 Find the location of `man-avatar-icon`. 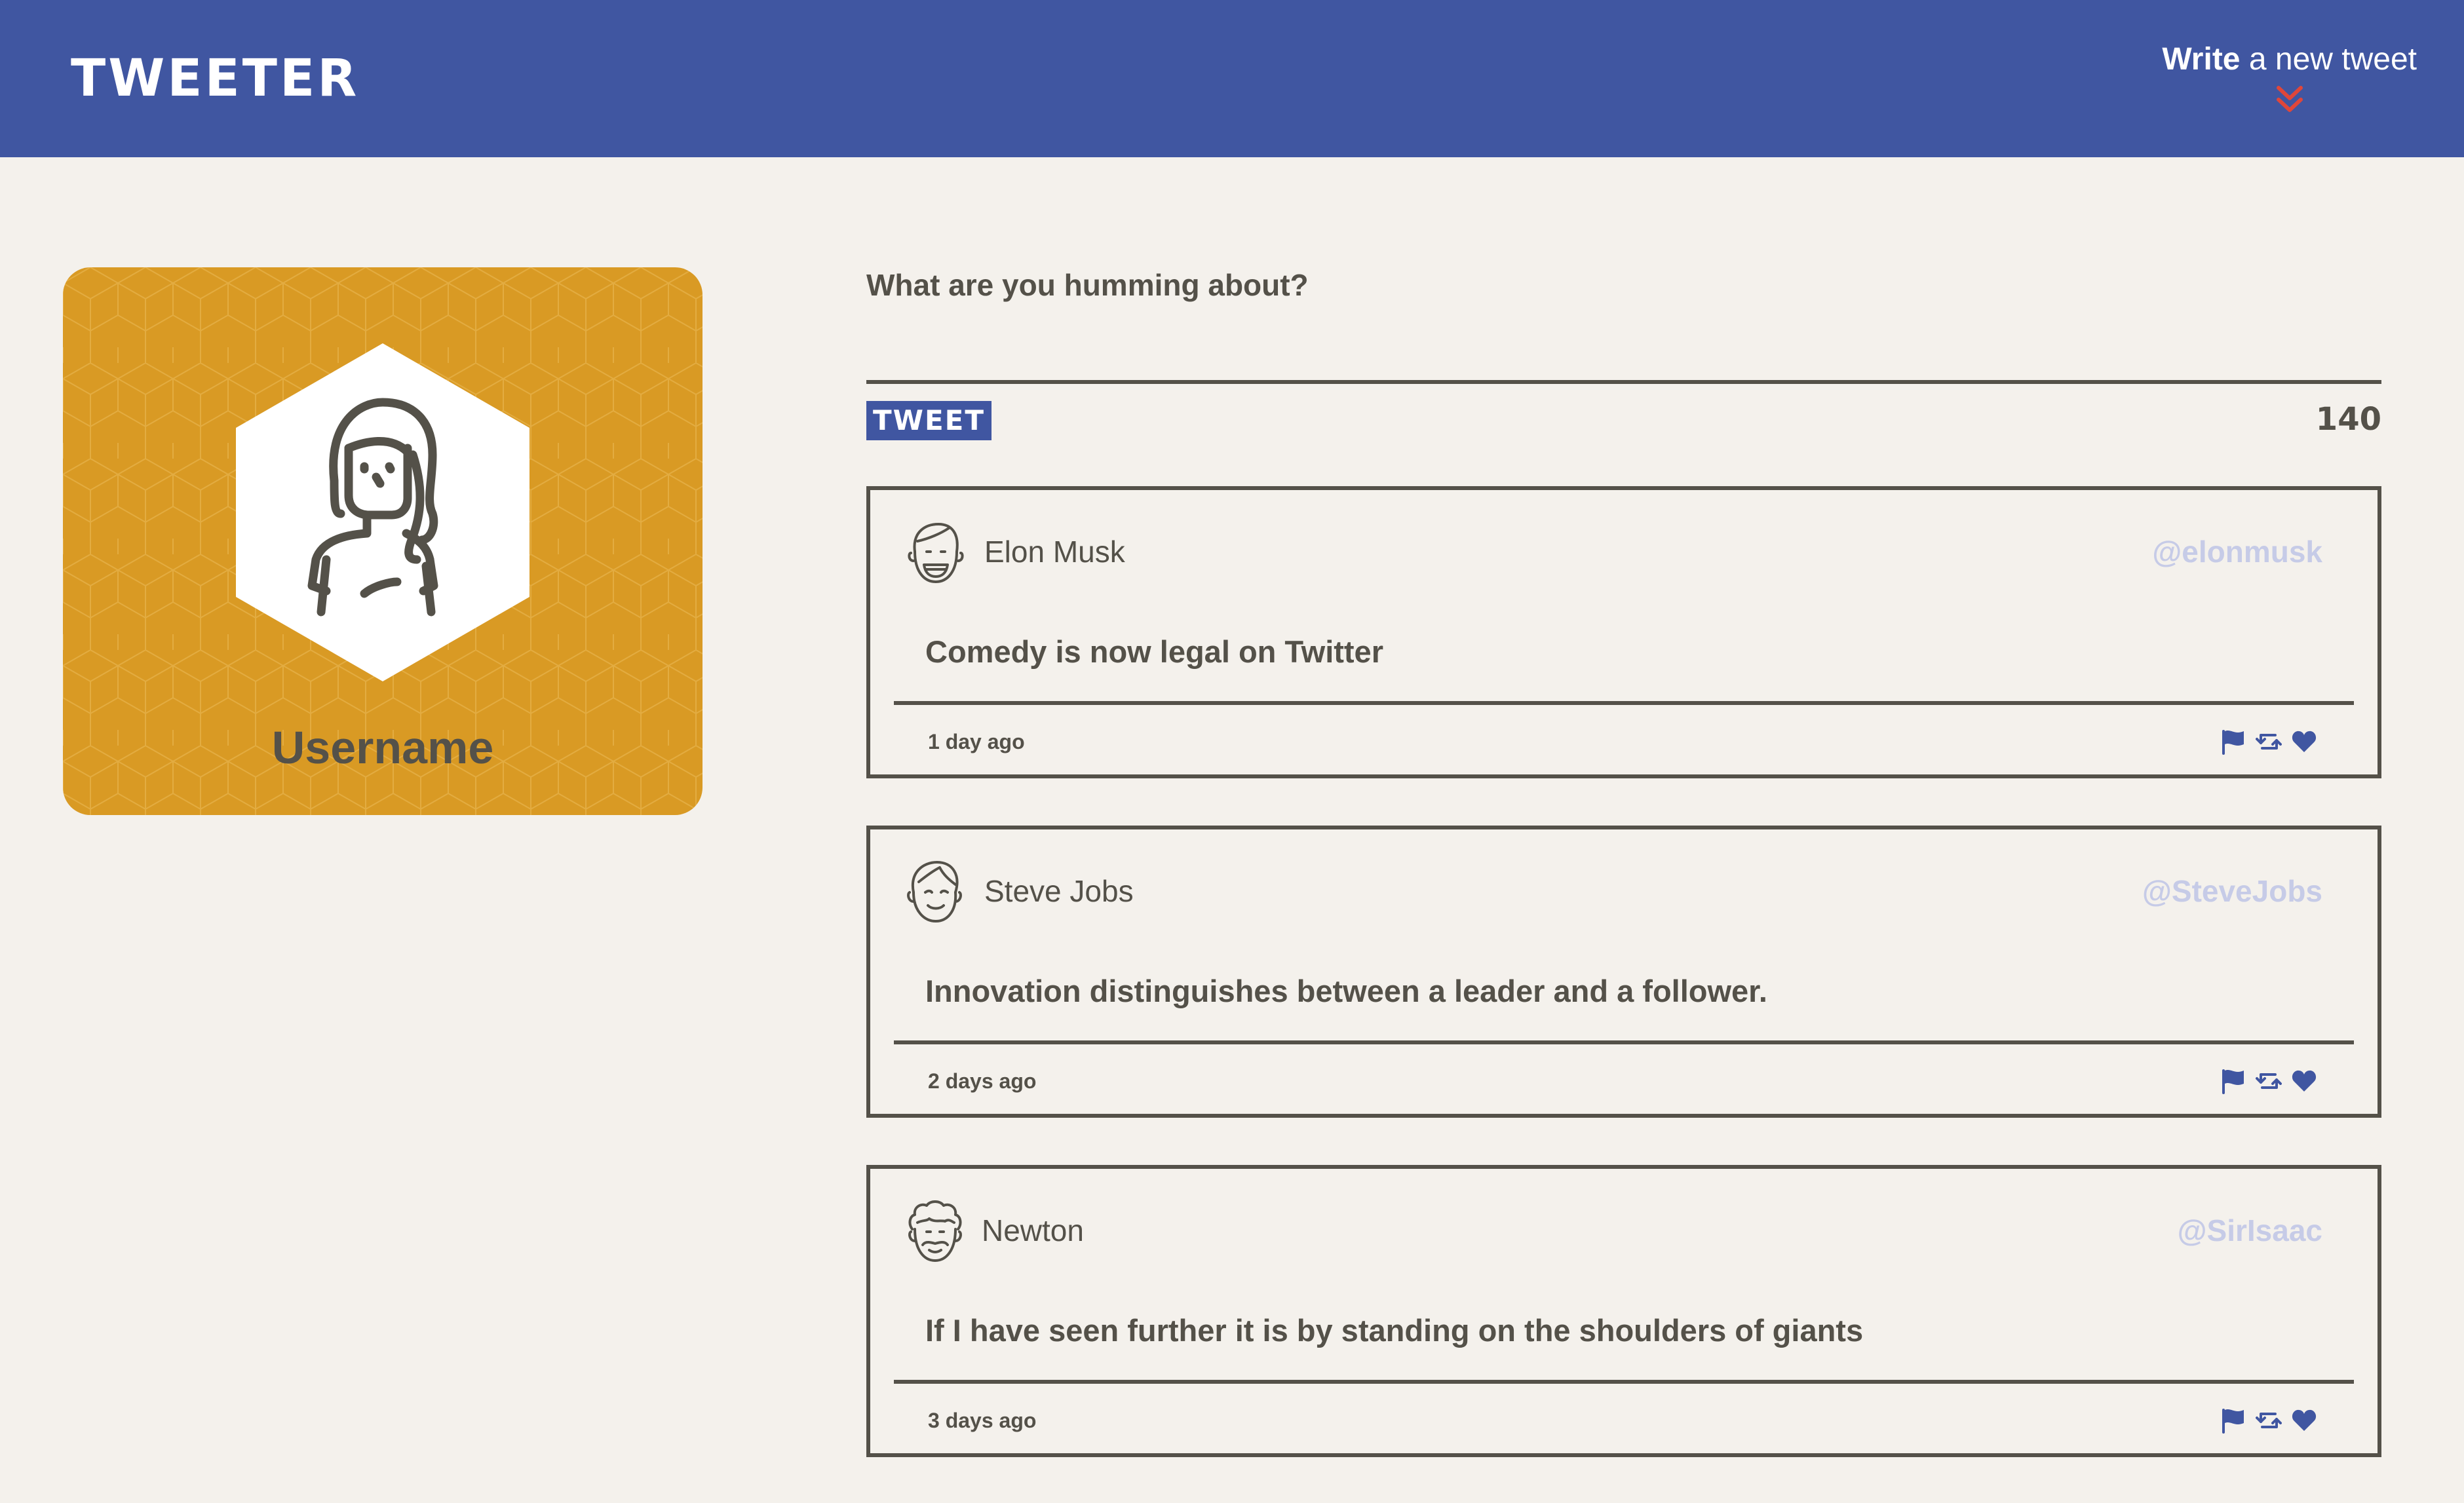

man-avatar-icon is located at coordinates (934, 892).